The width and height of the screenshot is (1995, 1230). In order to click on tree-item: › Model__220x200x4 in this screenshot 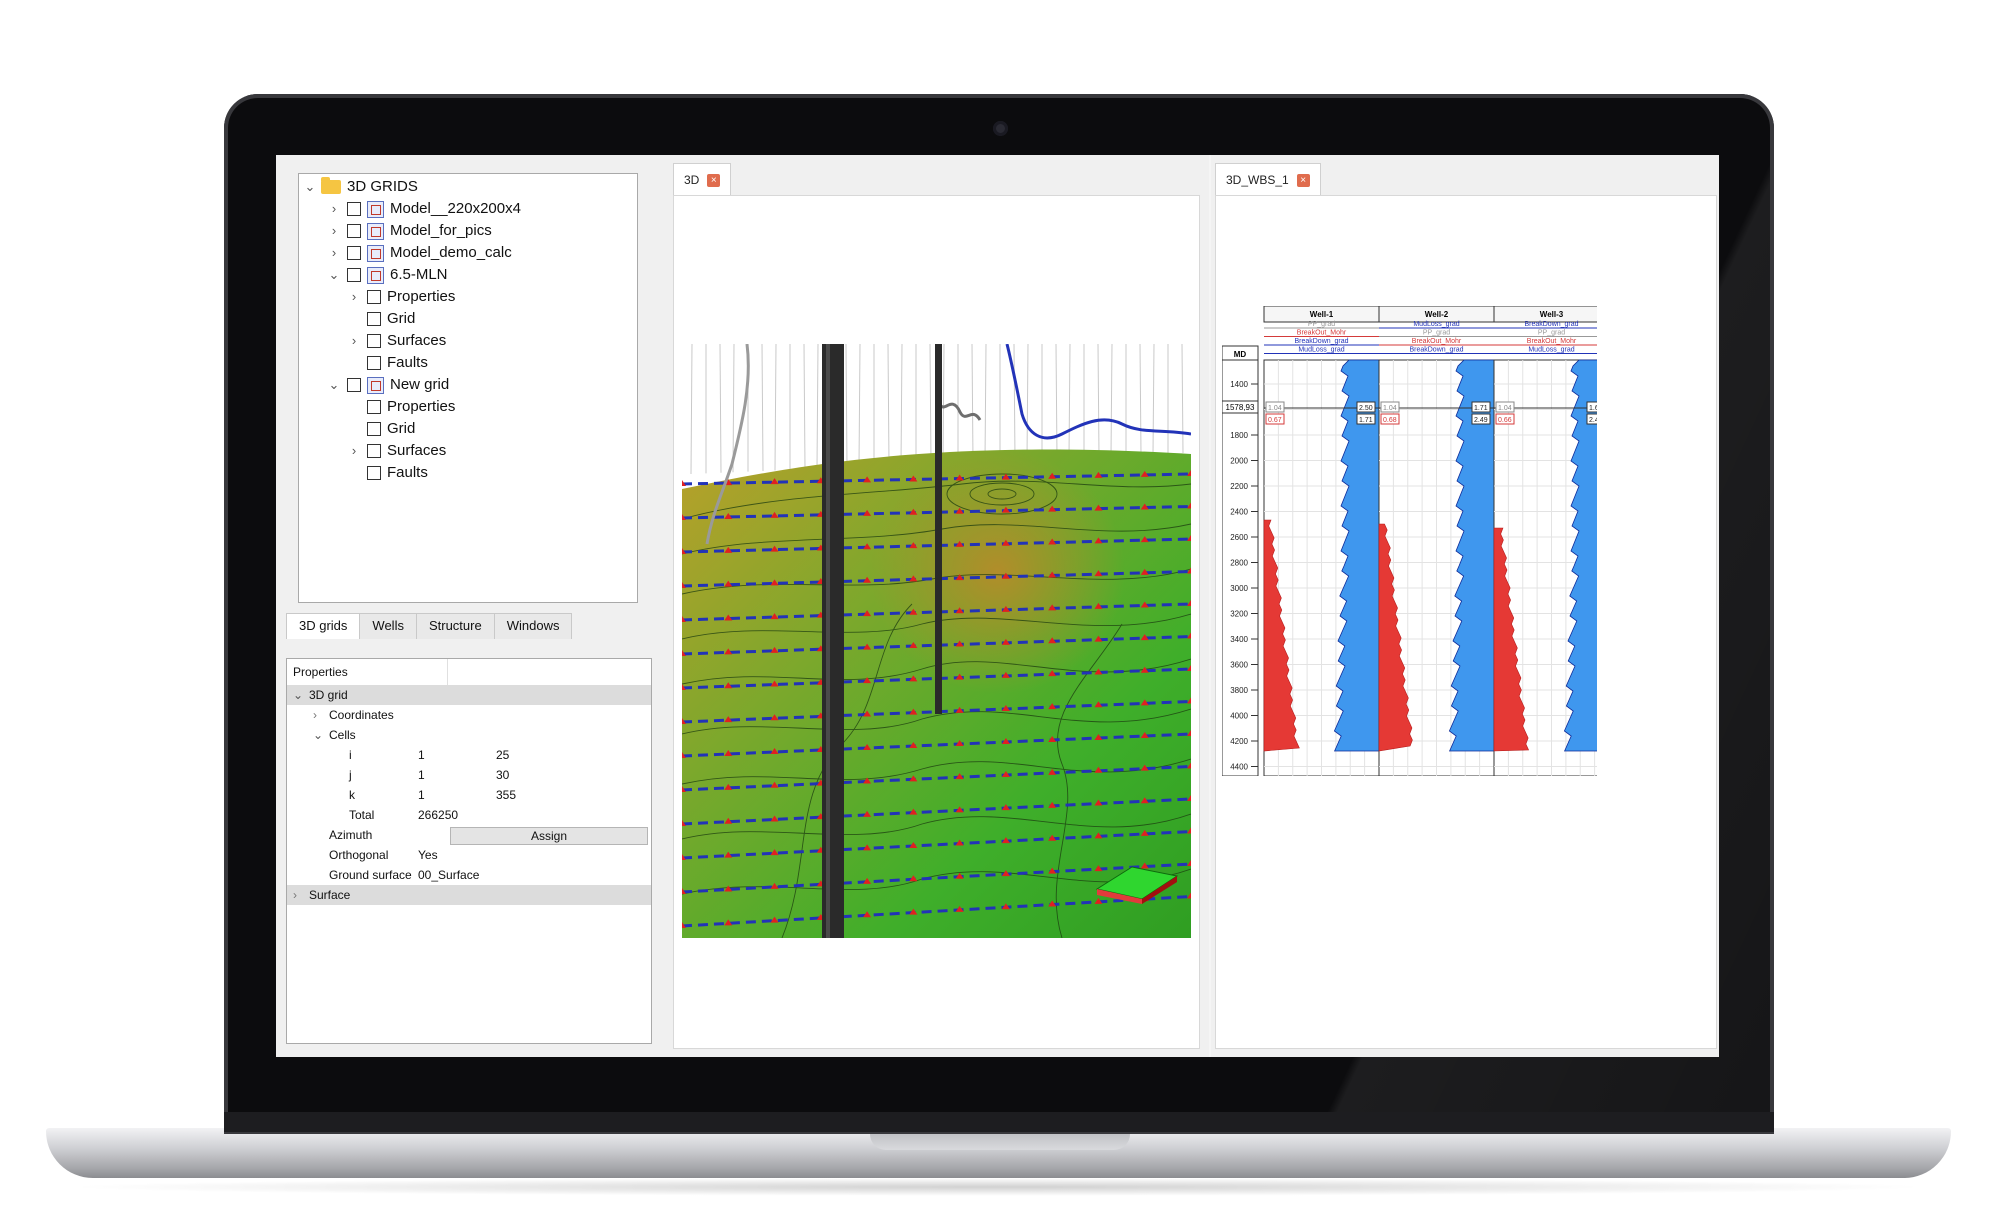, I will do `click(424, 209)`.